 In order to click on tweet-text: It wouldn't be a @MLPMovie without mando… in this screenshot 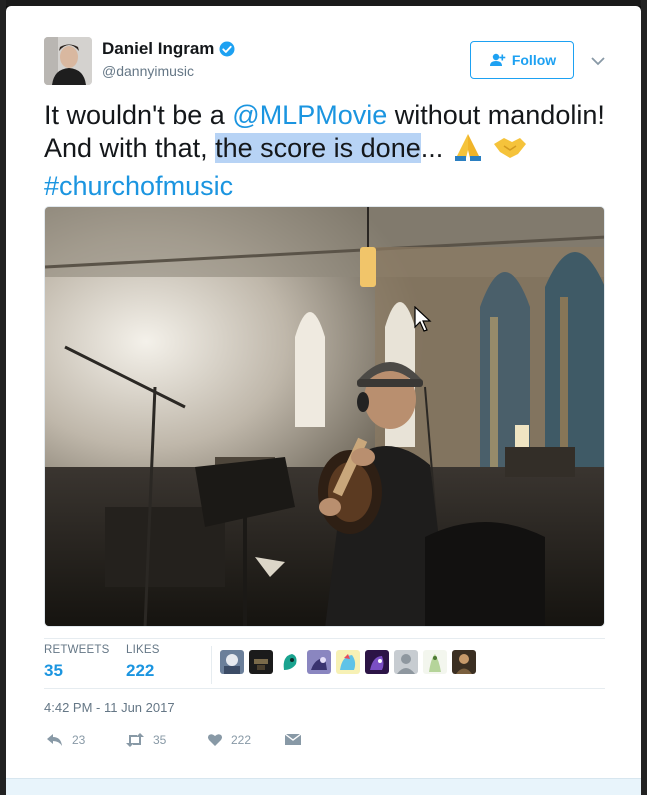, I will do `click(329, 151)`.